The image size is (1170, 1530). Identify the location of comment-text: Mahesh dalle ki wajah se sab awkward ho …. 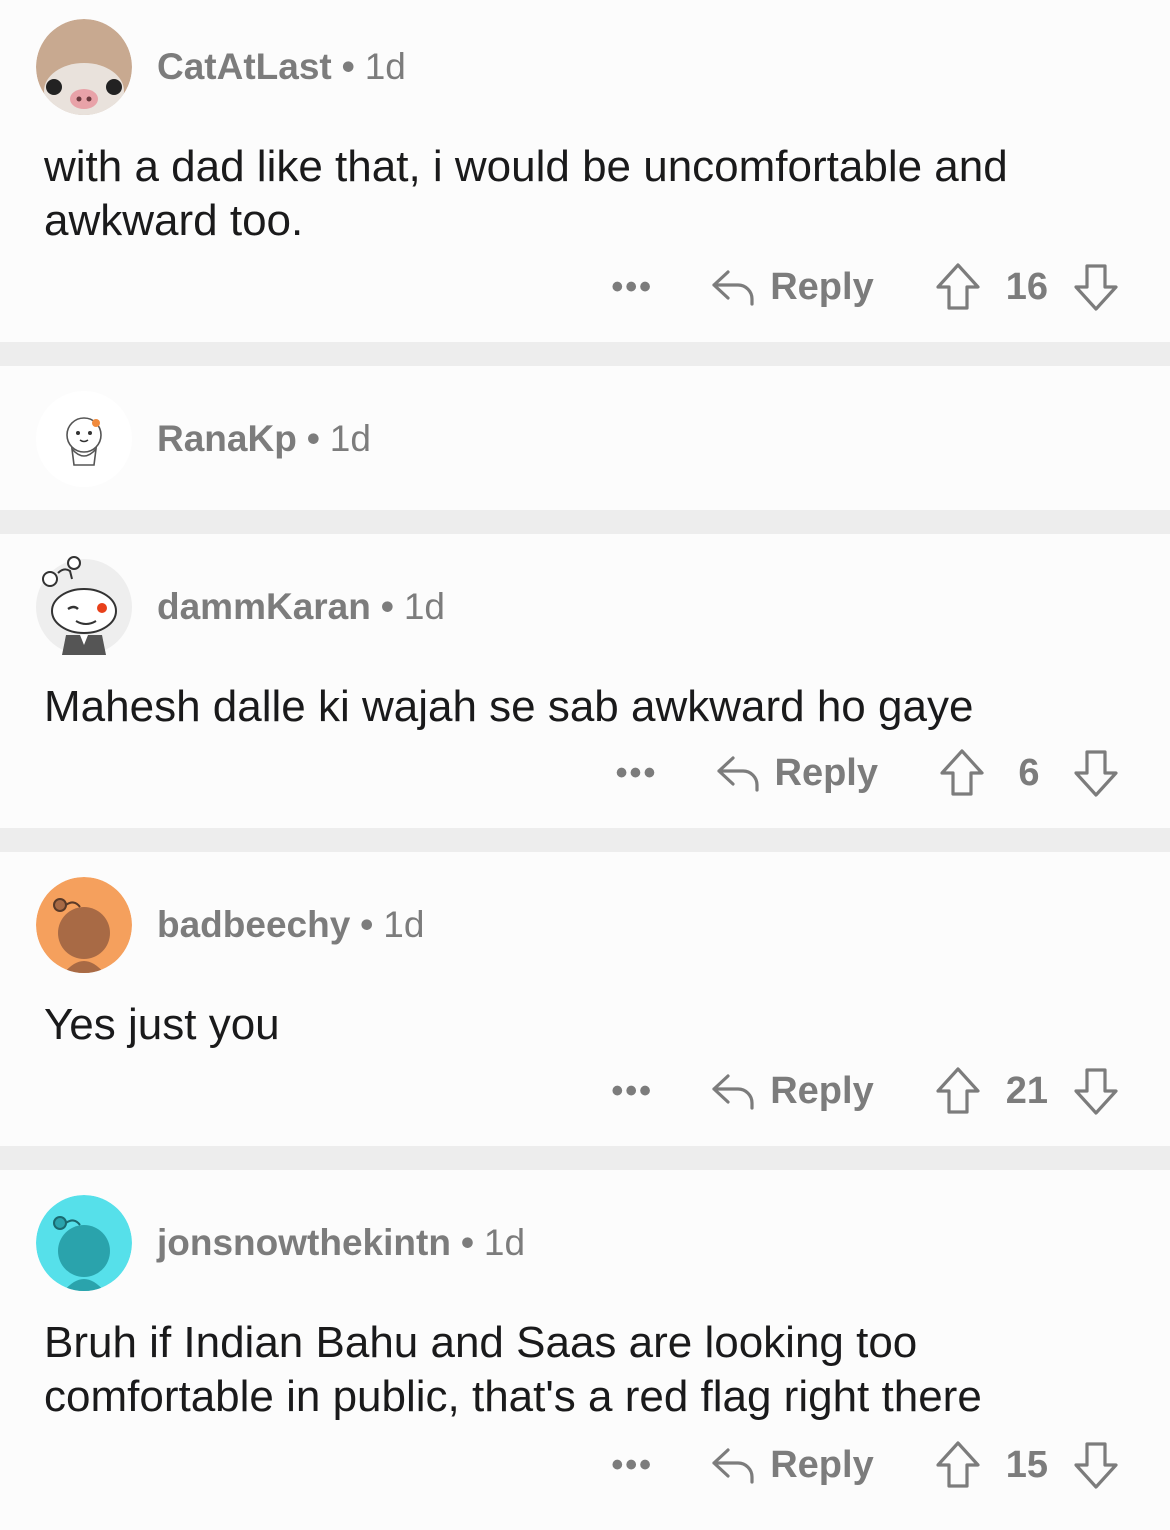
(509, 706).